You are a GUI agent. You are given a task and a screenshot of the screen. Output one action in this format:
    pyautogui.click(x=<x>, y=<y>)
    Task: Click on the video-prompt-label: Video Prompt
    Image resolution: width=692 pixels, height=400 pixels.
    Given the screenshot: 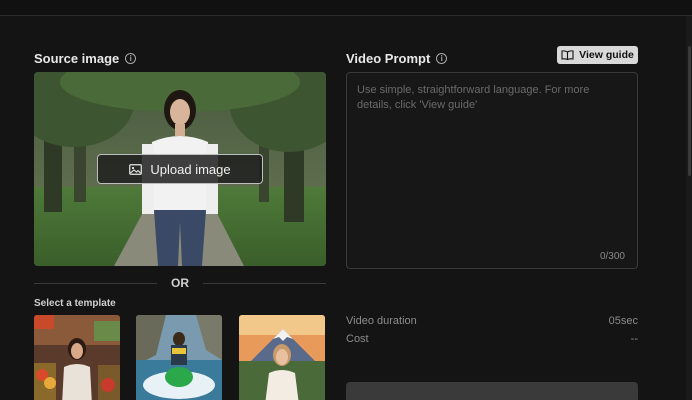 What is the action you would take?
    pyautogui.click(x=388, y=58)
    